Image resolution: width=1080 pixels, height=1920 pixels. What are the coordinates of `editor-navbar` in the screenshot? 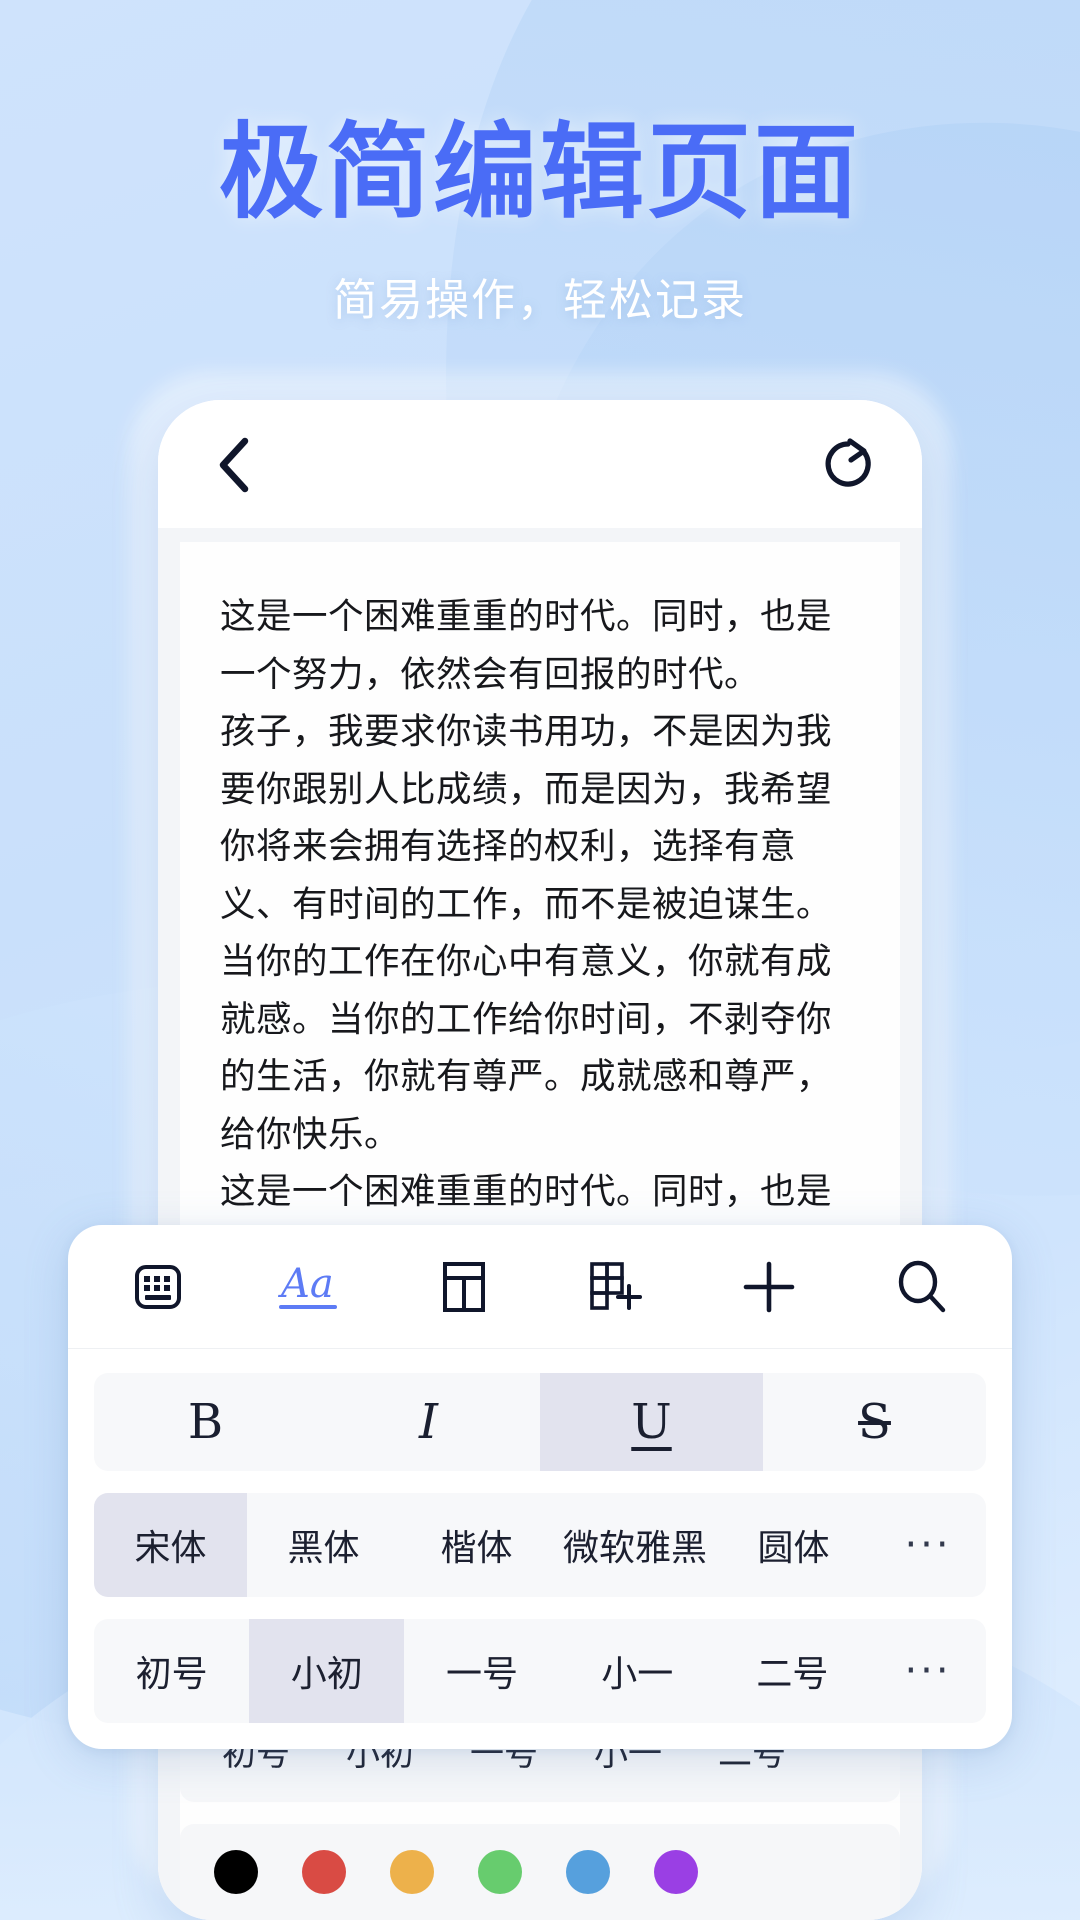 It's located at (540, 464).